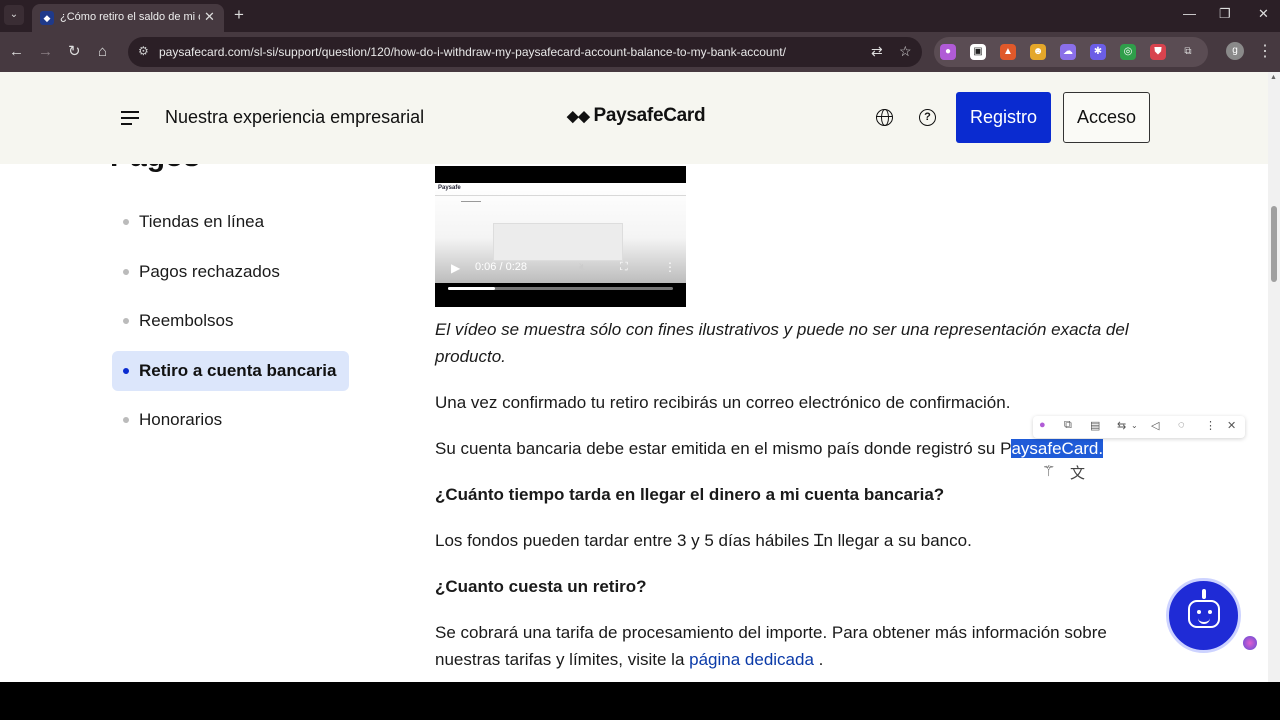 This screenshot has width=1280, height=720. What do you see at coordinates (1048, 471) in the screenshot?
I see `magic-wand-icon: ⚚` at bounding box center [1048, 471].